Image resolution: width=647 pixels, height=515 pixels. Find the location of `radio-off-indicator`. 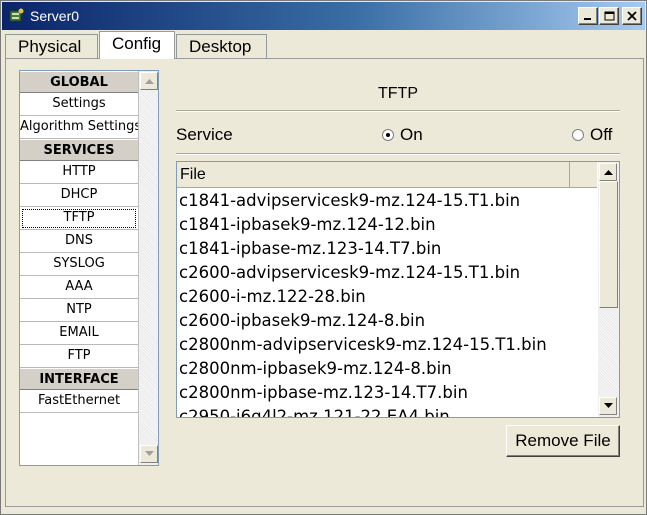

radio-off-indicator is located at coordinates (578, 135).